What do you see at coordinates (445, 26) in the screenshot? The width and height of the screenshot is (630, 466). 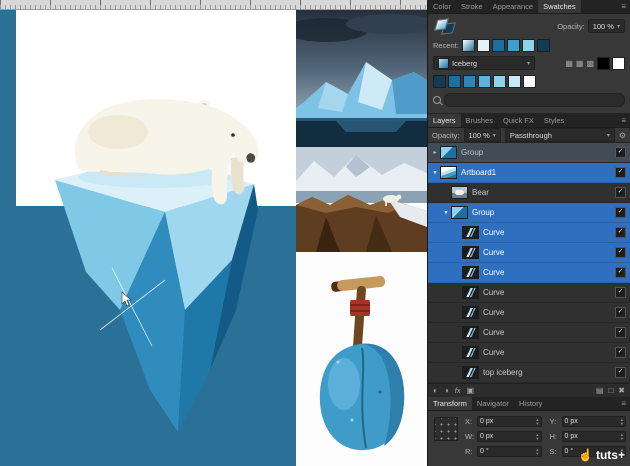 I see `fill-stroke-indicator` at bounding box center [445, 26].